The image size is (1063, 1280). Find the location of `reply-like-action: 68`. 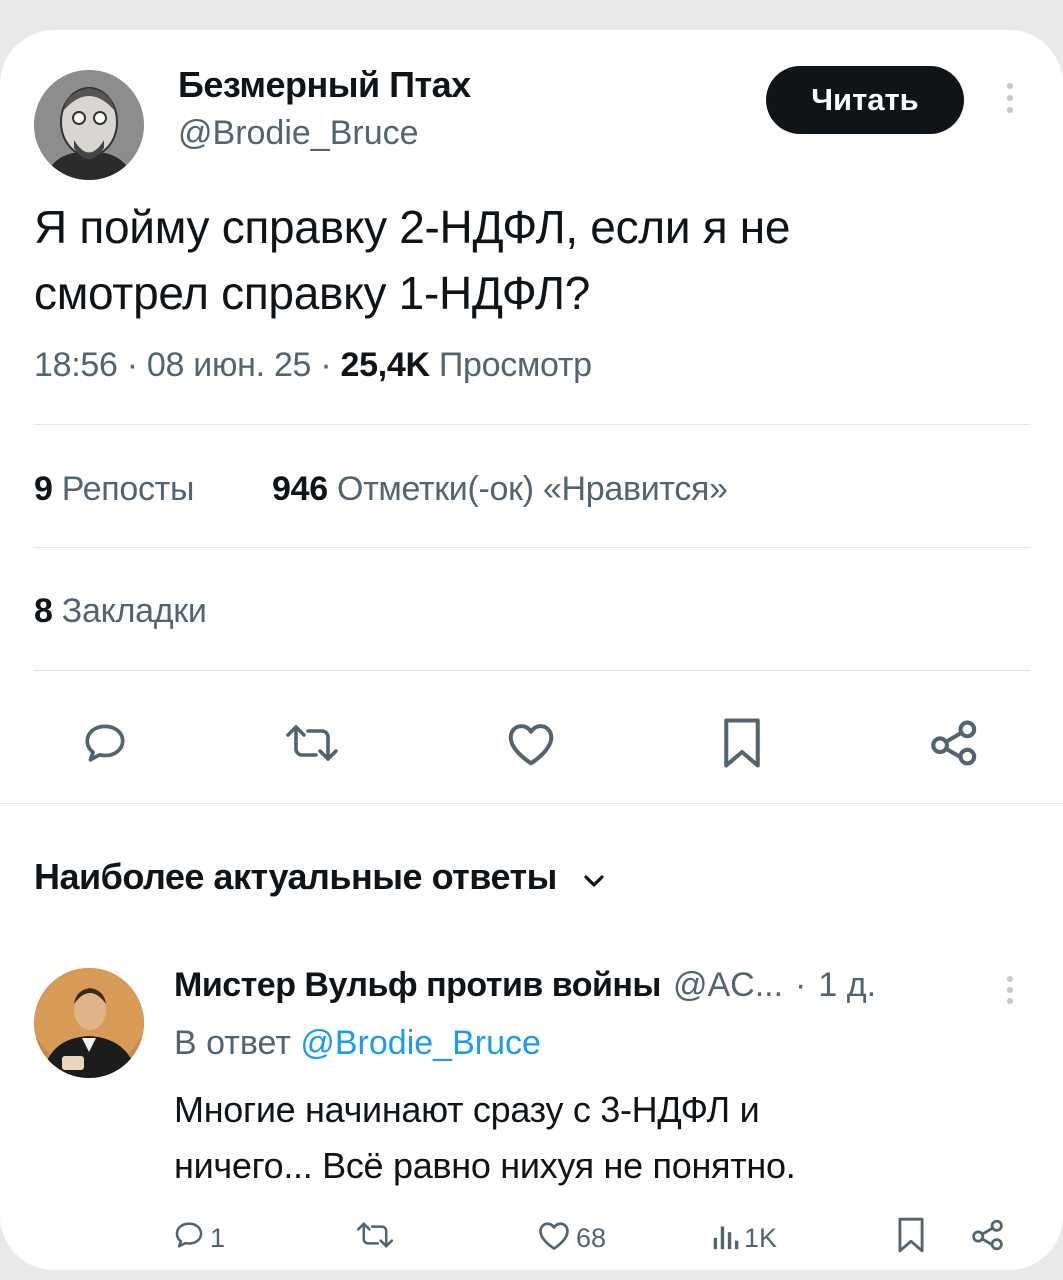

reply-like-action: 68 is located at coordinates (571, 1238).